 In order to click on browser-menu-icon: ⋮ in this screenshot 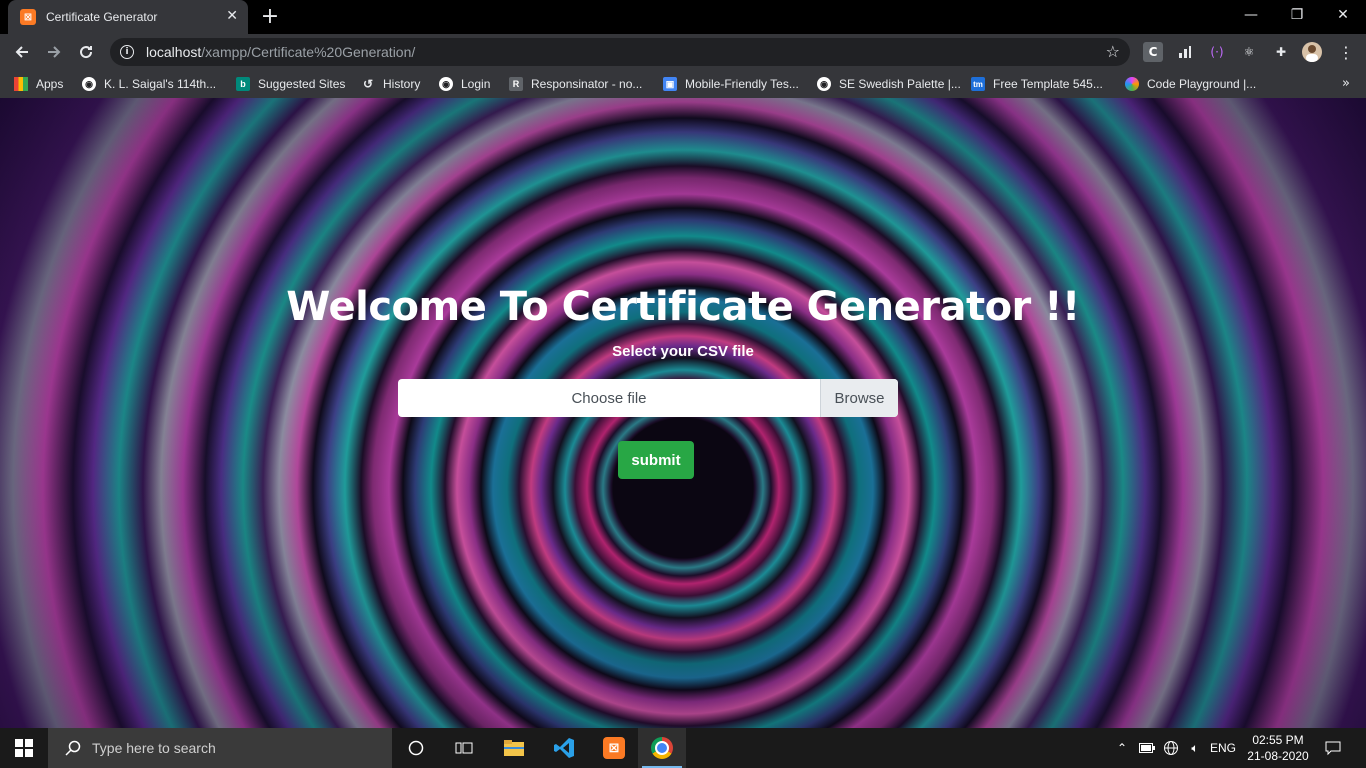, I will do `click(1346, 52)`.